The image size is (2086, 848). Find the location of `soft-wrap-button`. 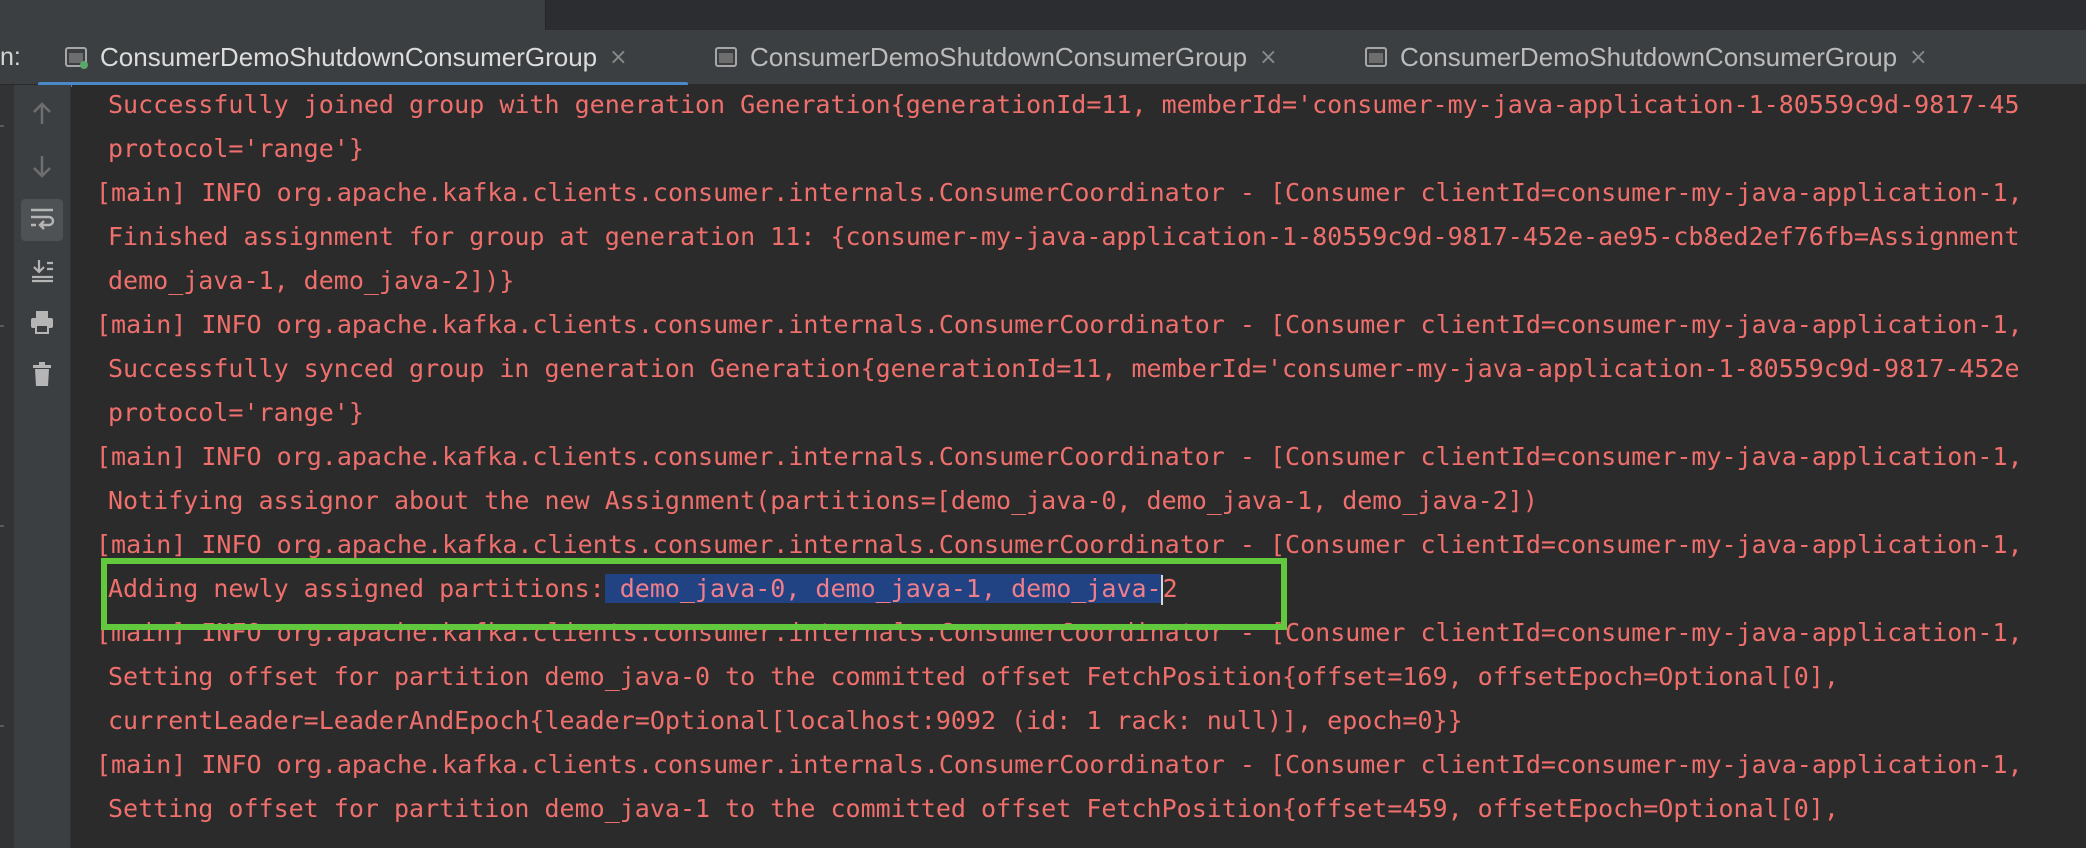

soft-wrap-button is located at coordinates (42, 220).